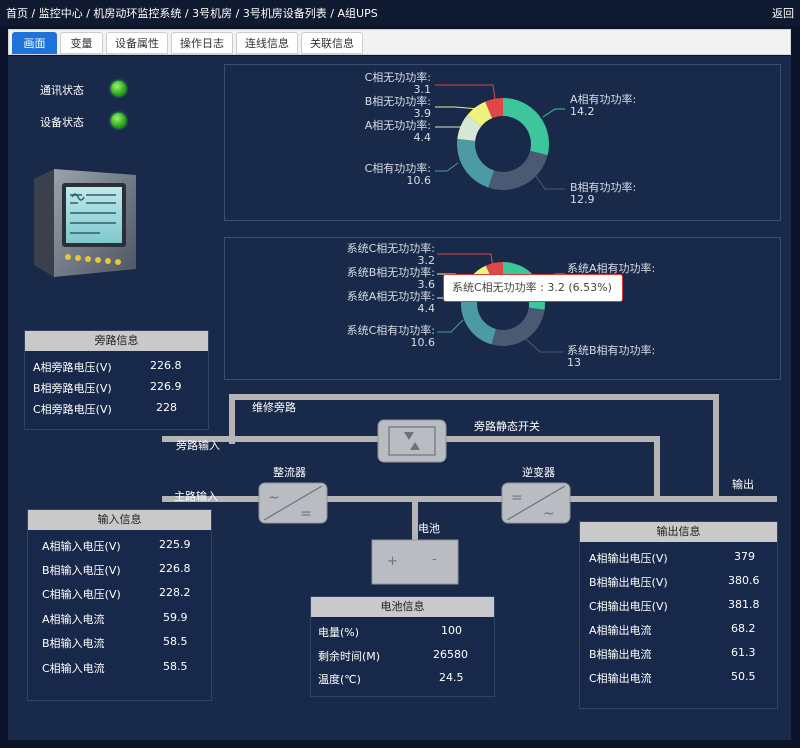 Image resolution: width=800 pixels, height=748 pixels. Describe the element at coordinates (73, 643) in the screenshot. I see `input-row-label: B相输入电流` at that location.